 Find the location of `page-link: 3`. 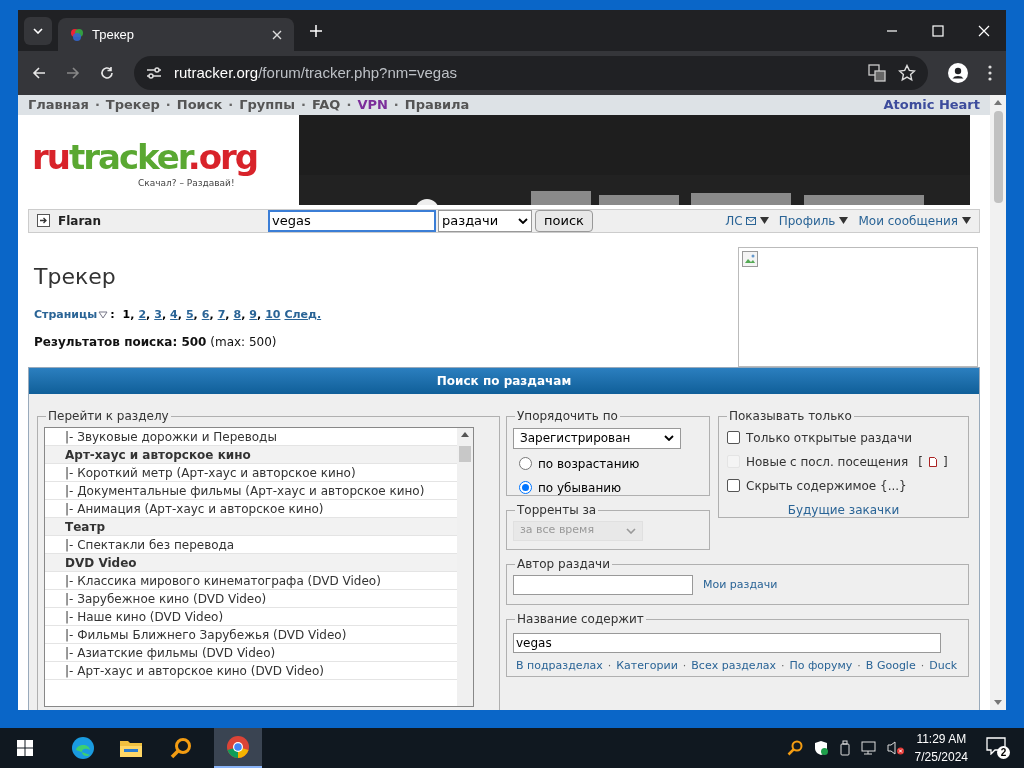

page-link: 3 is located at coordinates (158, 314).